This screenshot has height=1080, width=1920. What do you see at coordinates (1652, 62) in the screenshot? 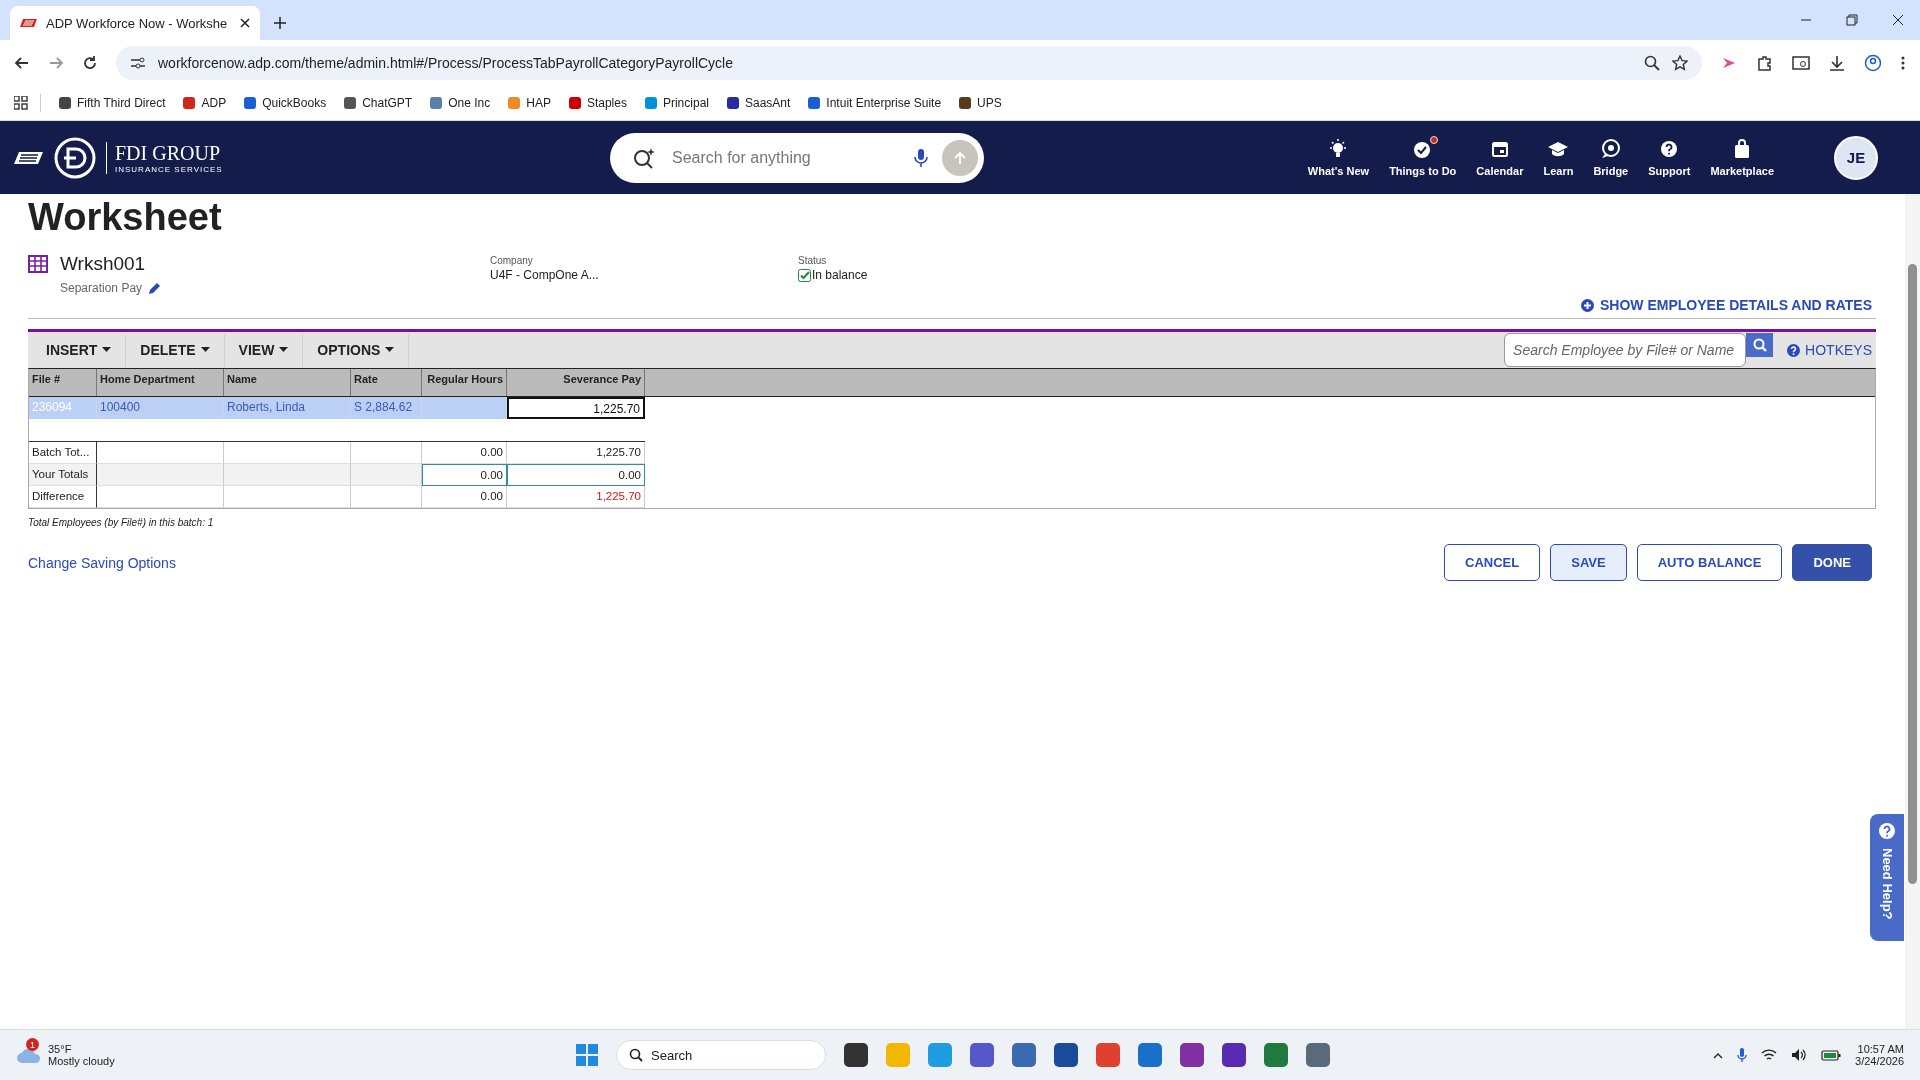
I see `zoom-icon` at bounding box center [1652, 62].